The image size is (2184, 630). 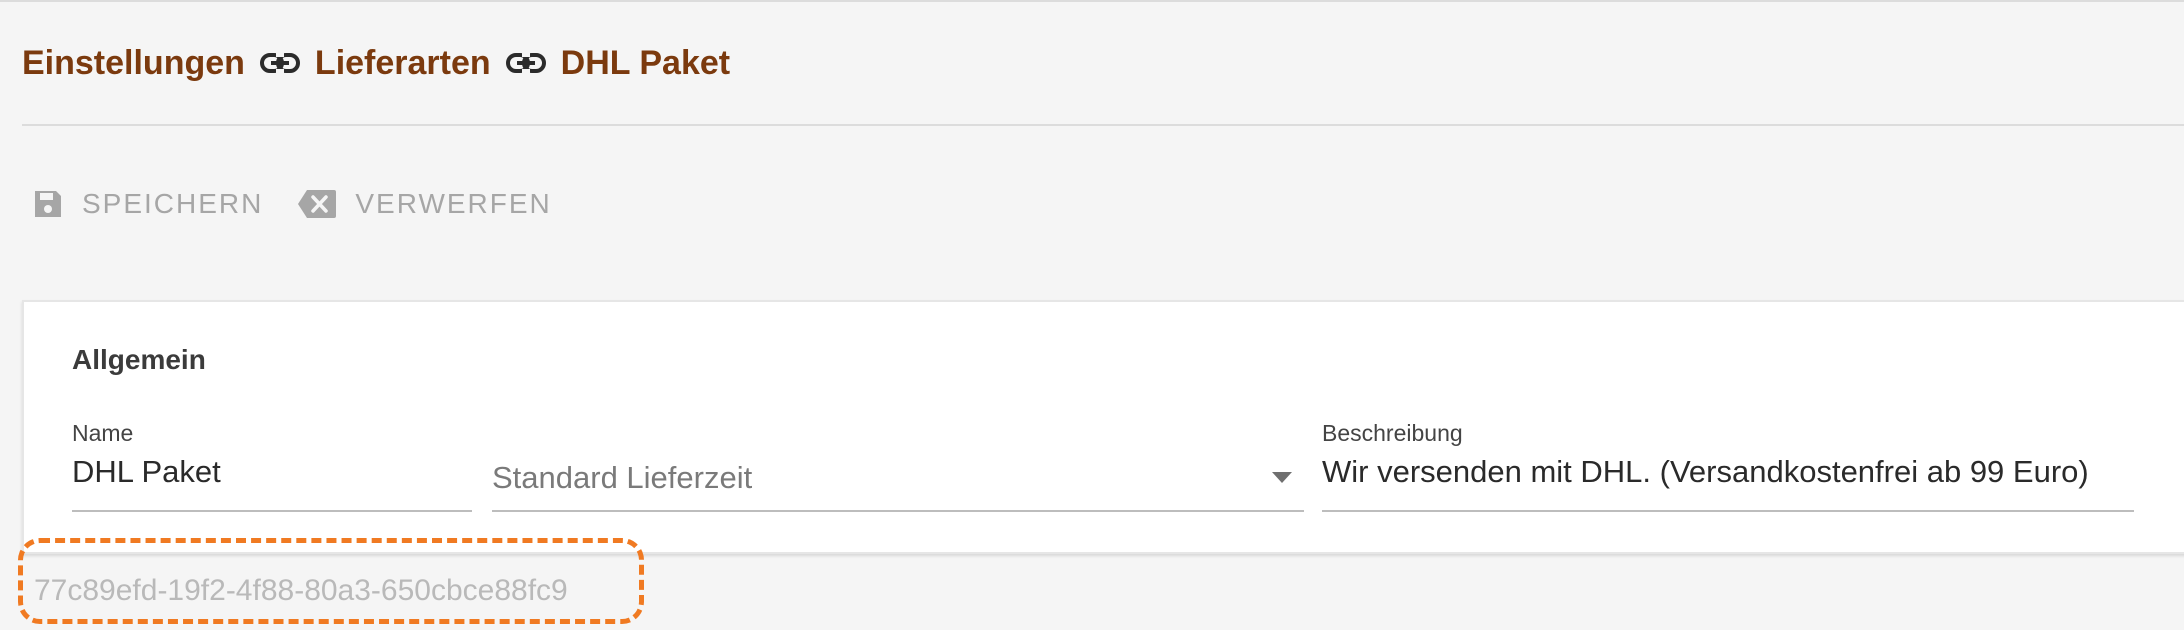 I want to click on name-field-label: Name, so click(x=103, y=433).